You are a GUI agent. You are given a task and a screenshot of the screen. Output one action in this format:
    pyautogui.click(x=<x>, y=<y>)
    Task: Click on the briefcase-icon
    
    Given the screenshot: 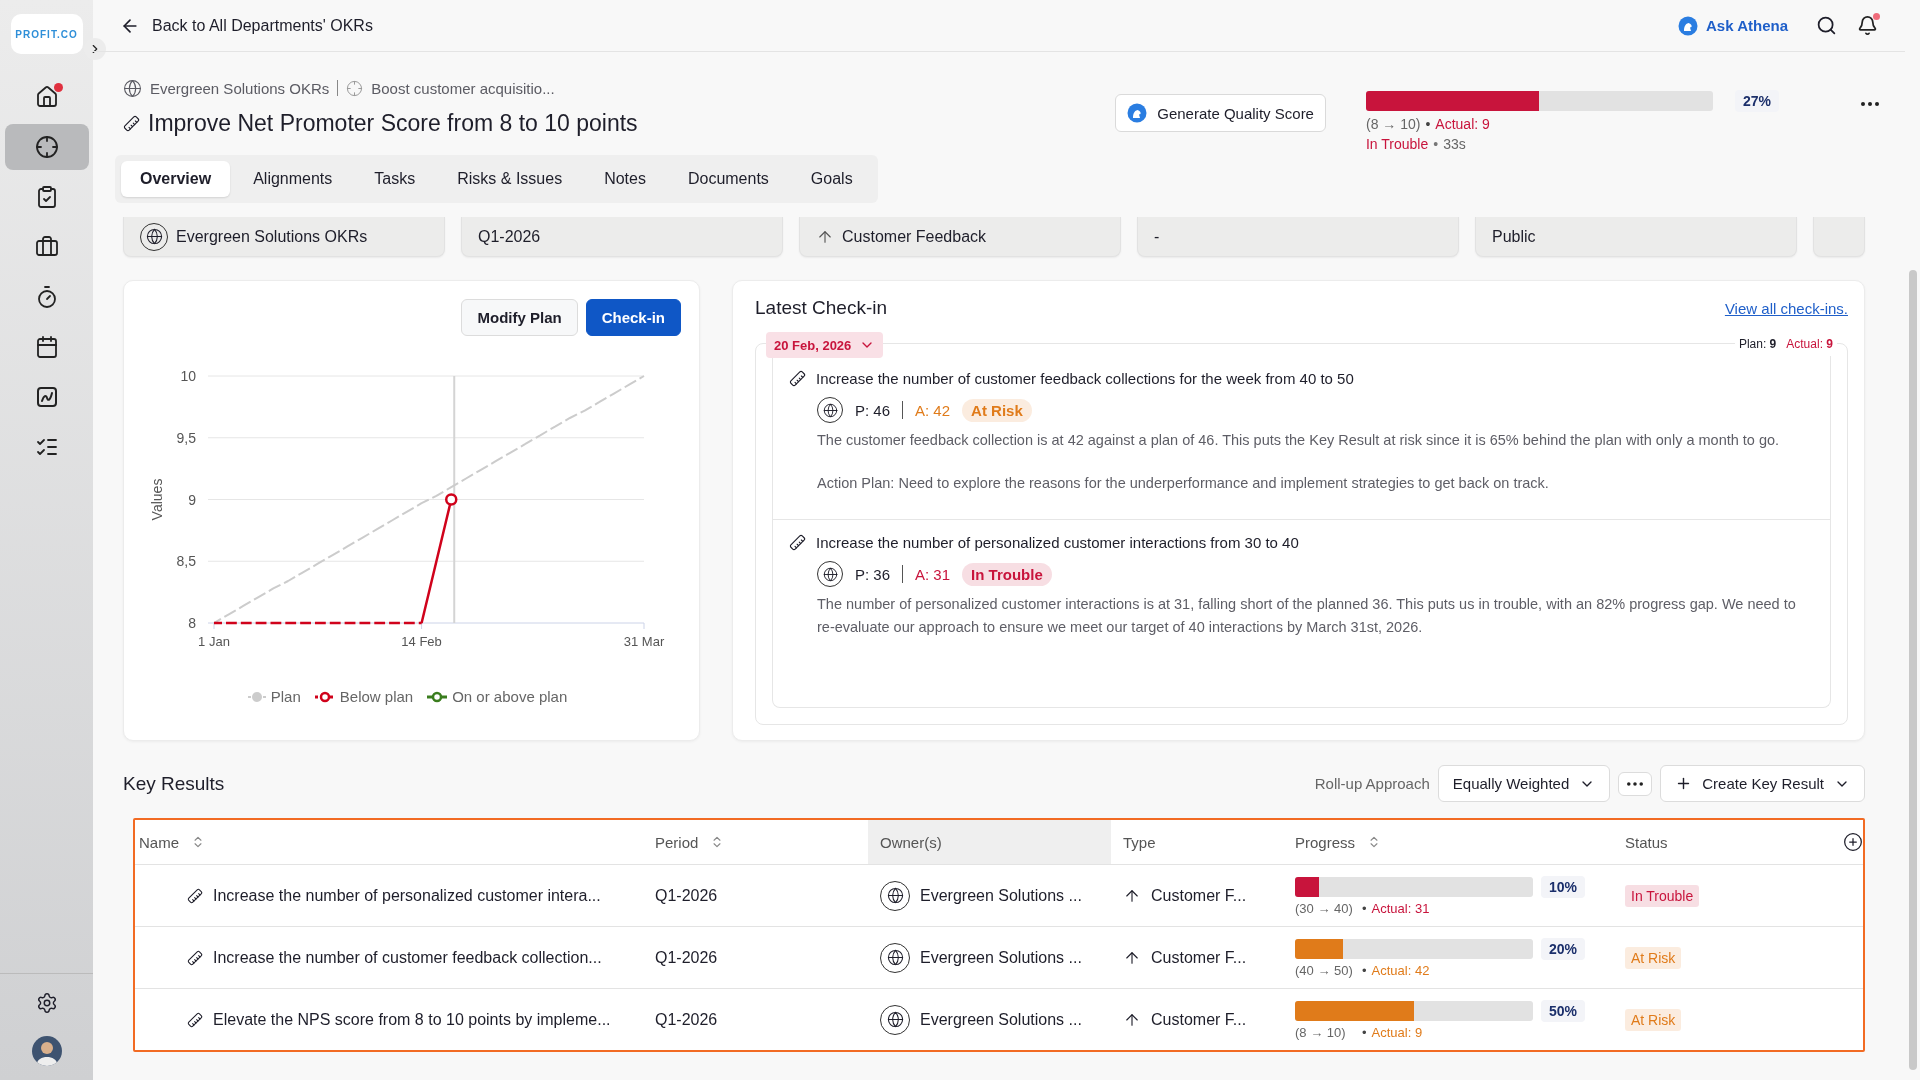 What is the action you would take?
    pyautogui.click(x=46, y=247)
    